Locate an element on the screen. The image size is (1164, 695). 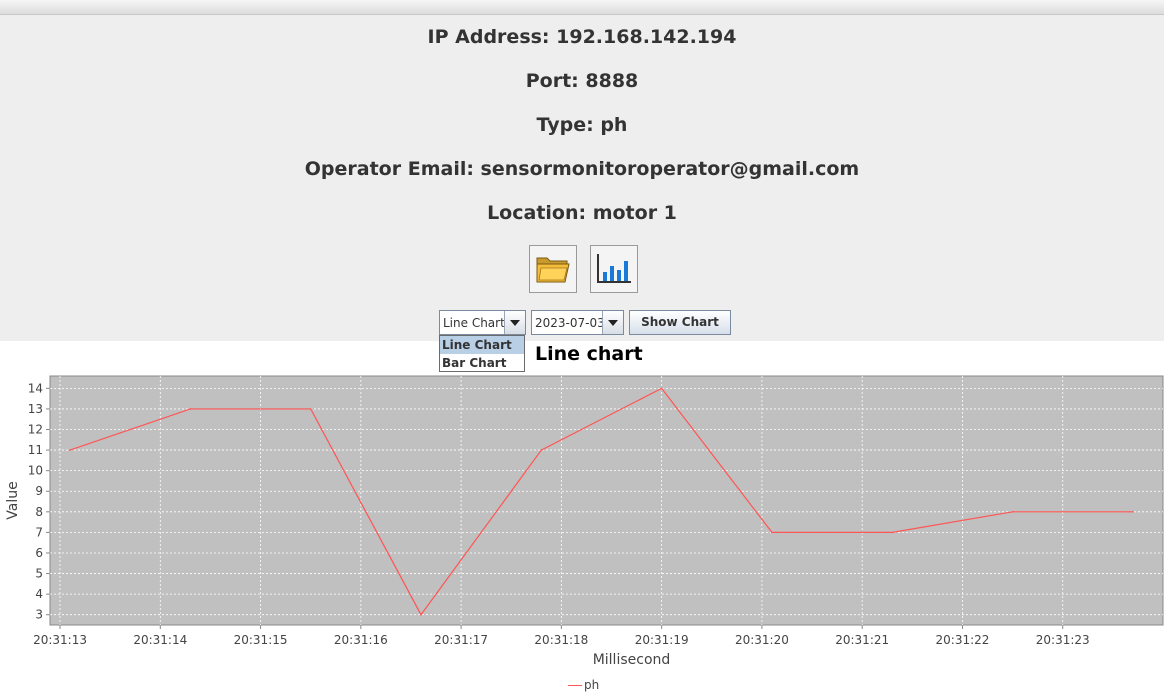
chart-view-button is located at coordinates (614, 269).